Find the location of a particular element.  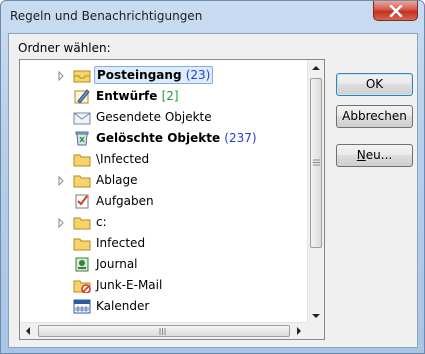

horizontal-scroll-thumb is located at coordinates (164, 331).